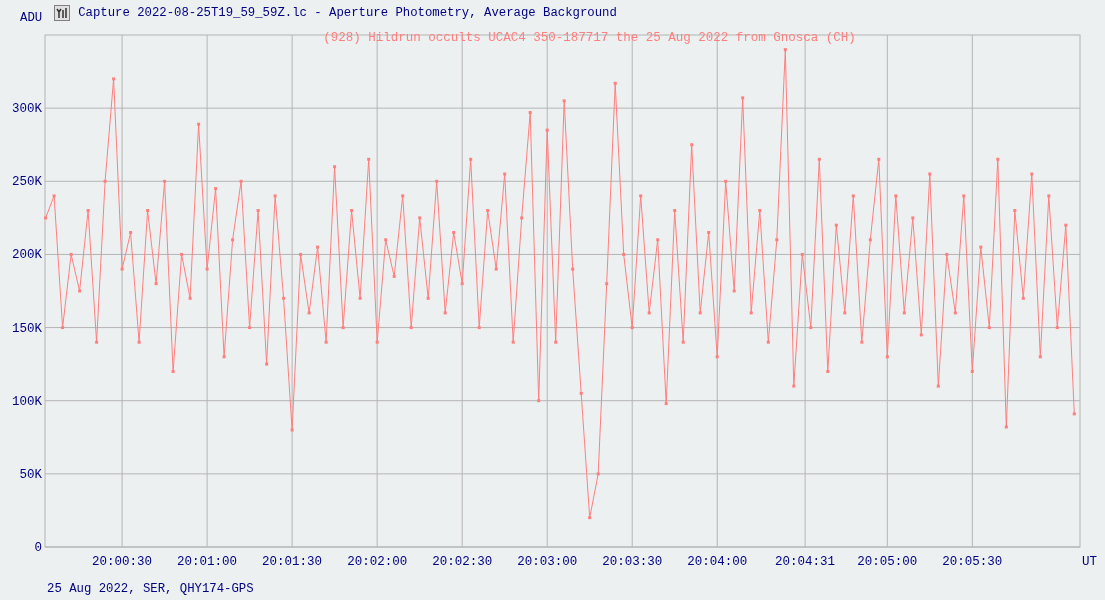 This screenshot has width=1105, height=600. Describe the element at coordinates (377, 562) in the screenshot. I see `x-tick-label: 20:02:00` at that location.